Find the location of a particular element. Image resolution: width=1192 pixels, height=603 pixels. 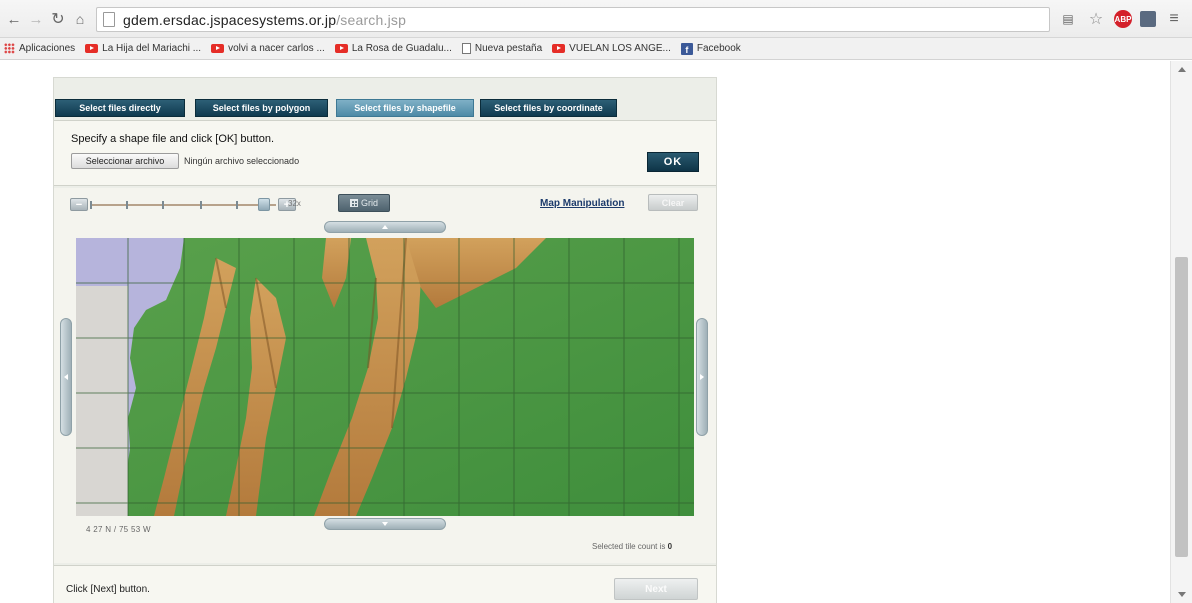

translate-icon: ▤ is located at coordinates (1068, 19).